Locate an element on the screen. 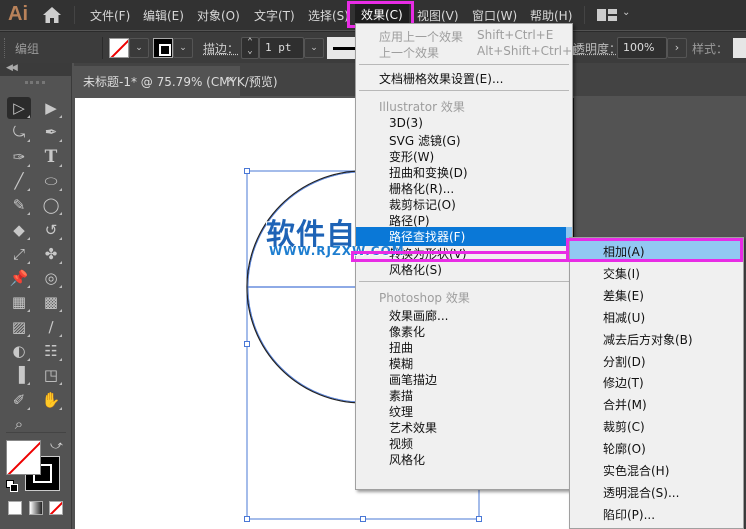 Image resolution: width=746 pixels, height=529 pixels. ellipse-tool: ⬭ is located at coordinates (51, 181).